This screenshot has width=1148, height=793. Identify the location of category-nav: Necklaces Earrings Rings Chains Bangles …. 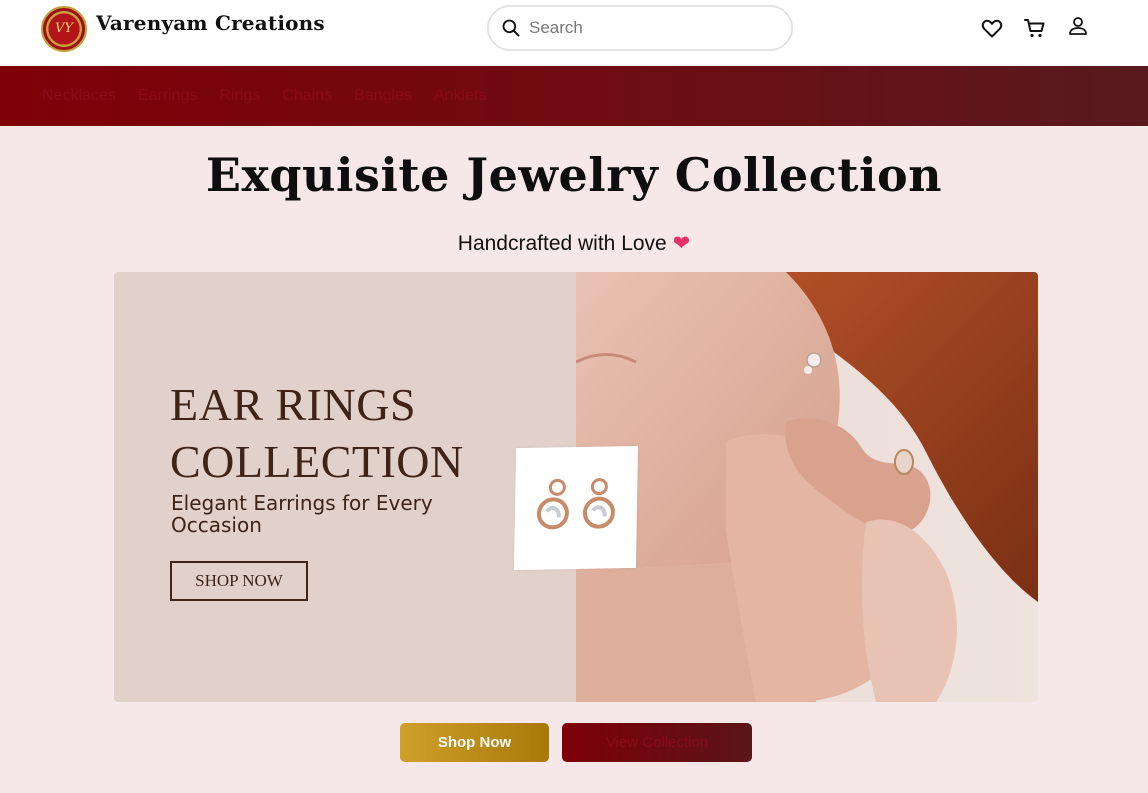
(574, 96).